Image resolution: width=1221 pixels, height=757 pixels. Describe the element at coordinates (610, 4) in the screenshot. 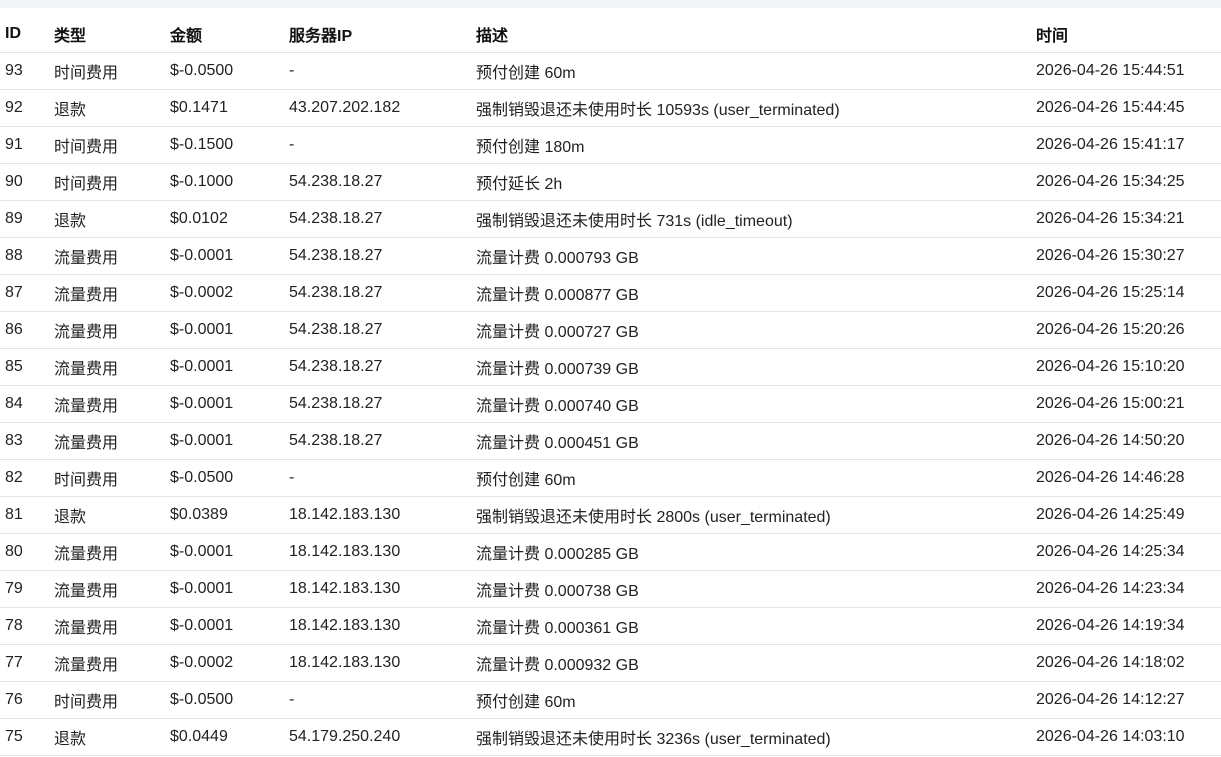

I see `top-strip` at that location.